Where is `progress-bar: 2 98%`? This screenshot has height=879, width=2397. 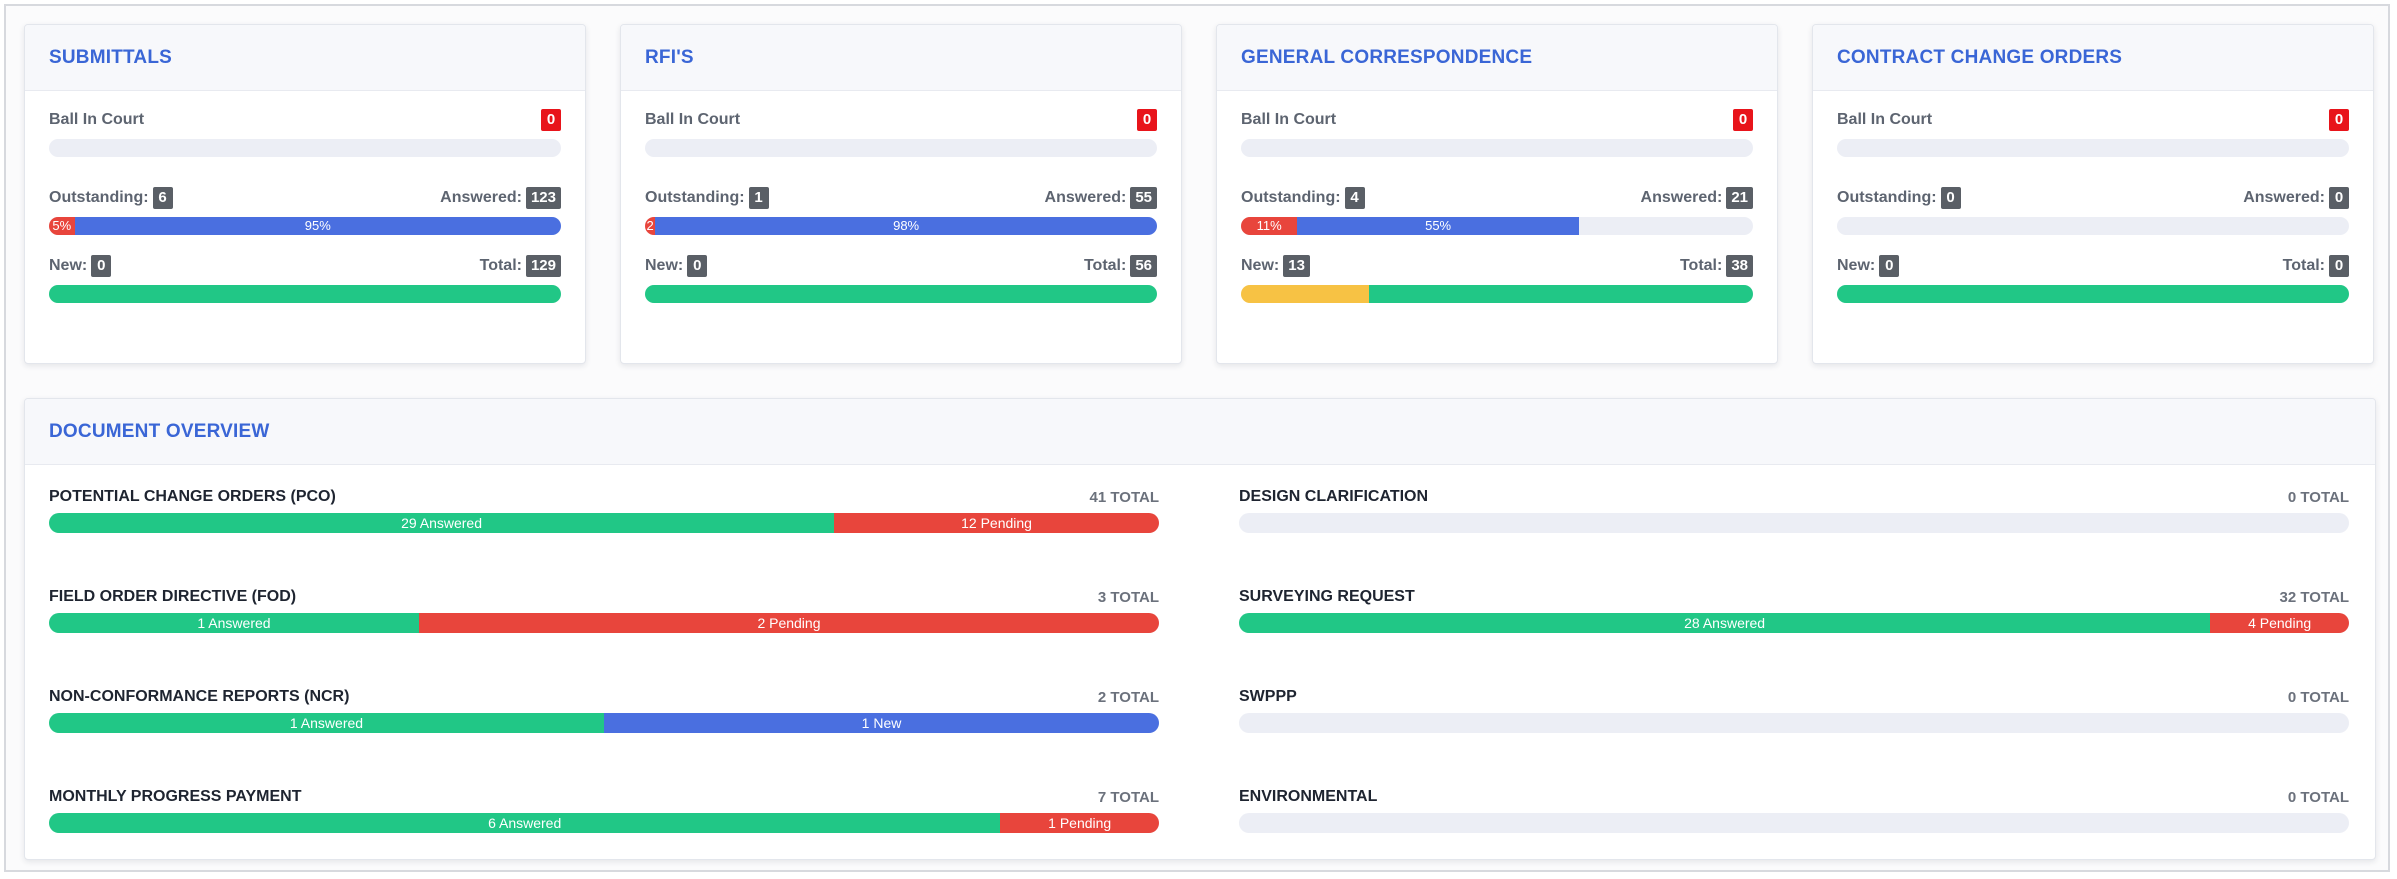
progress-bar: 2 98% is located at coordinates (901, 226).